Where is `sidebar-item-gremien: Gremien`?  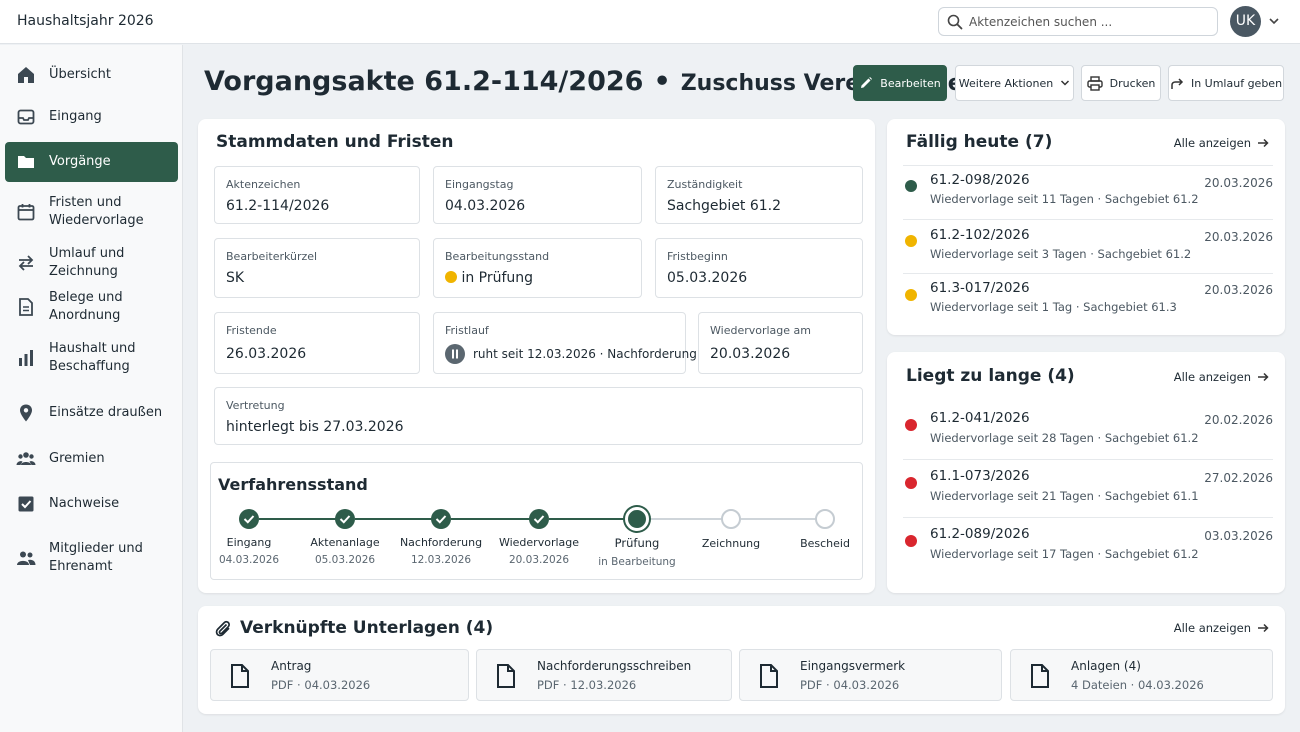 sidebar-item-gremien: Gremien is located at coordinates (91, 459).